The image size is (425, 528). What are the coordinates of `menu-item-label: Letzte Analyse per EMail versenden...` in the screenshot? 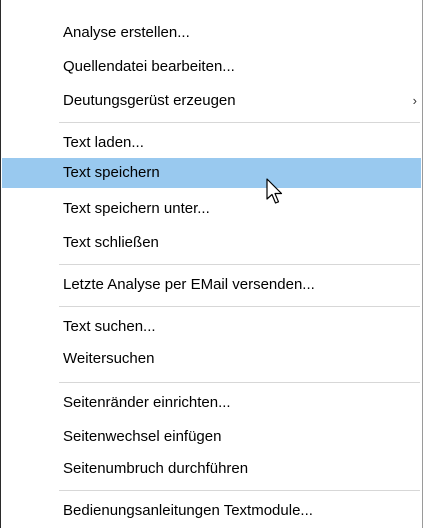 It's located at (189, 284).